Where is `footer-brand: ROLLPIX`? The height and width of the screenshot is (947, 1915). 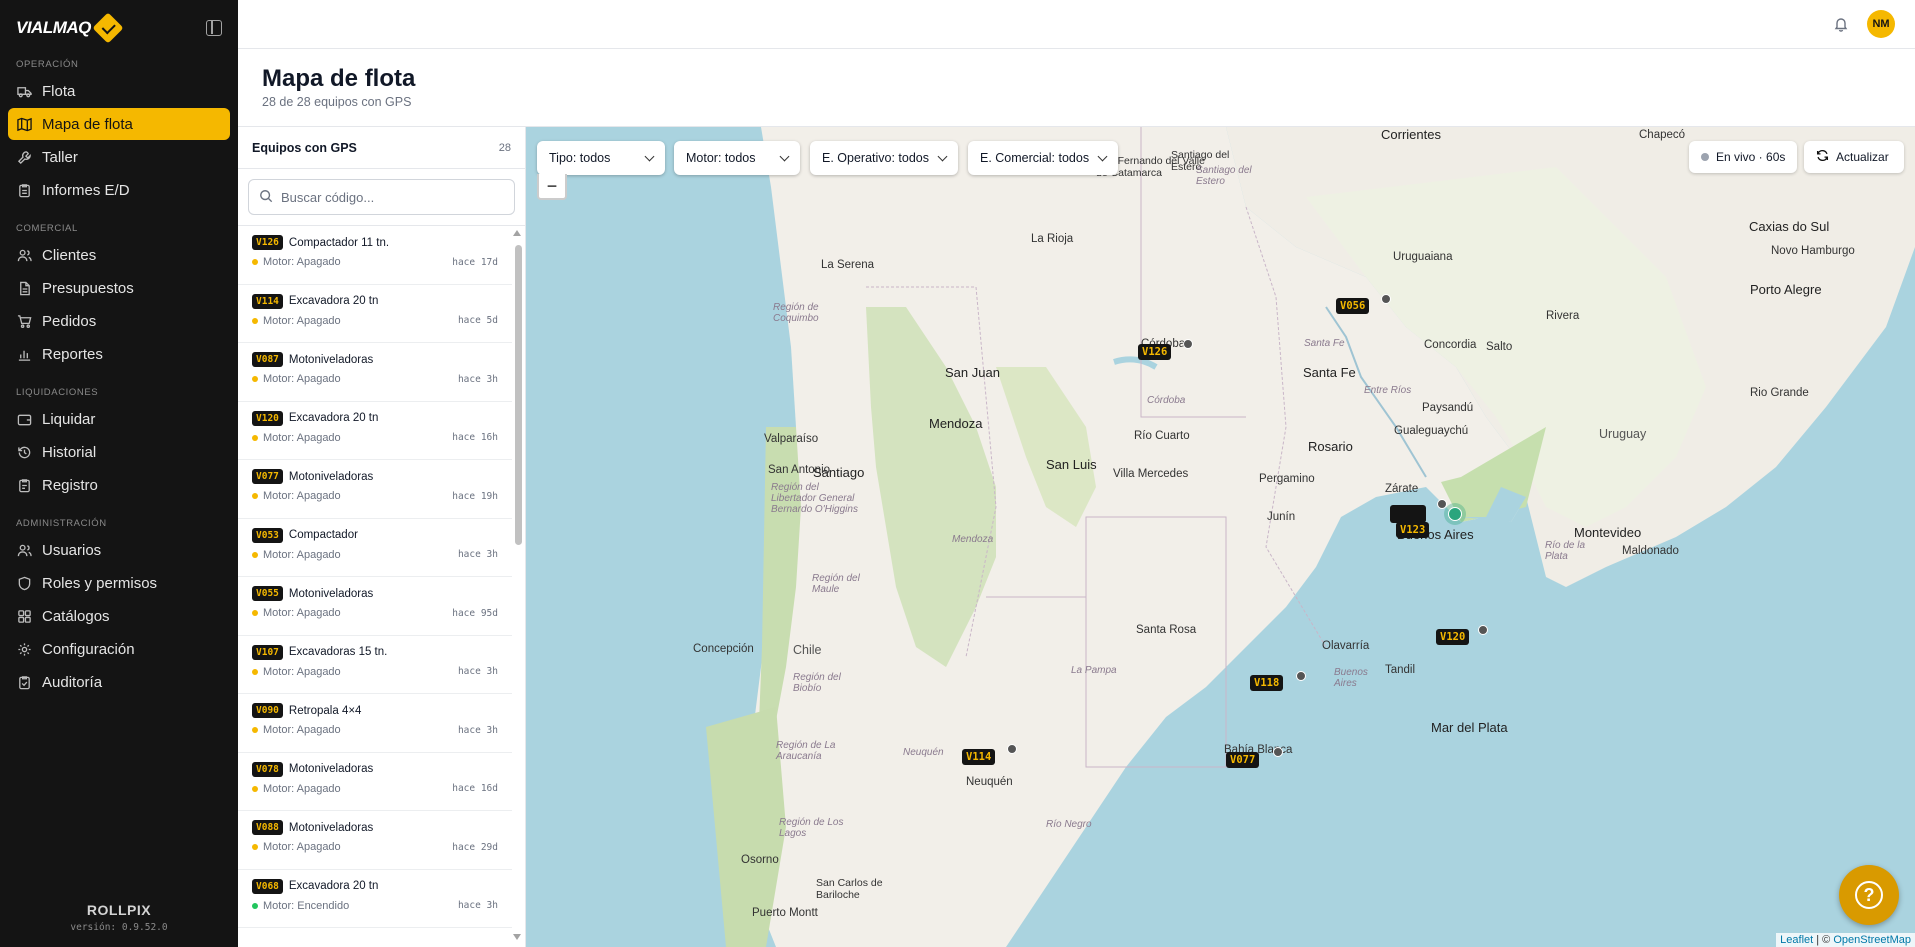 footer-brand: ROLLPIX is located at coordinates (119, 910).